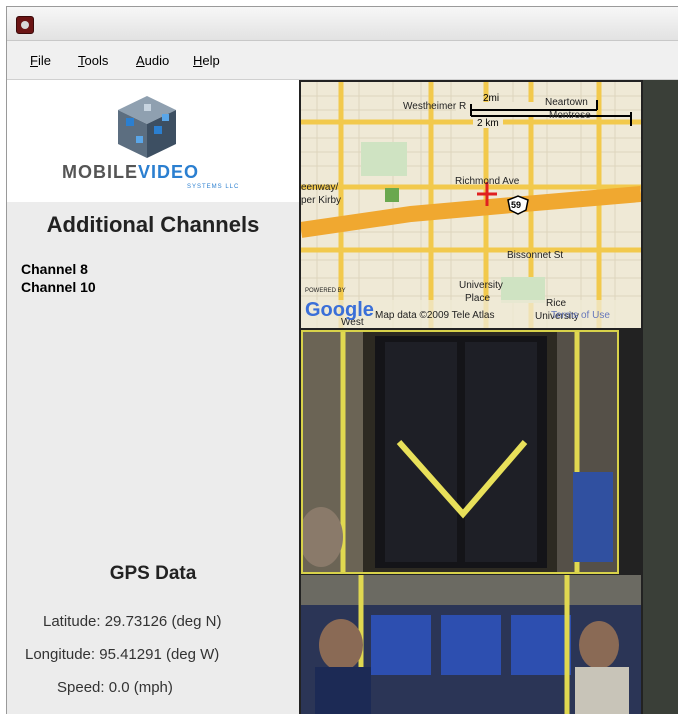 This screenshot has width=678, height=714. What do you see at coordinates (535, 255) in the screenshot?
I see `map-street-label: Bissonnet St` at bounding box center [535, 255].